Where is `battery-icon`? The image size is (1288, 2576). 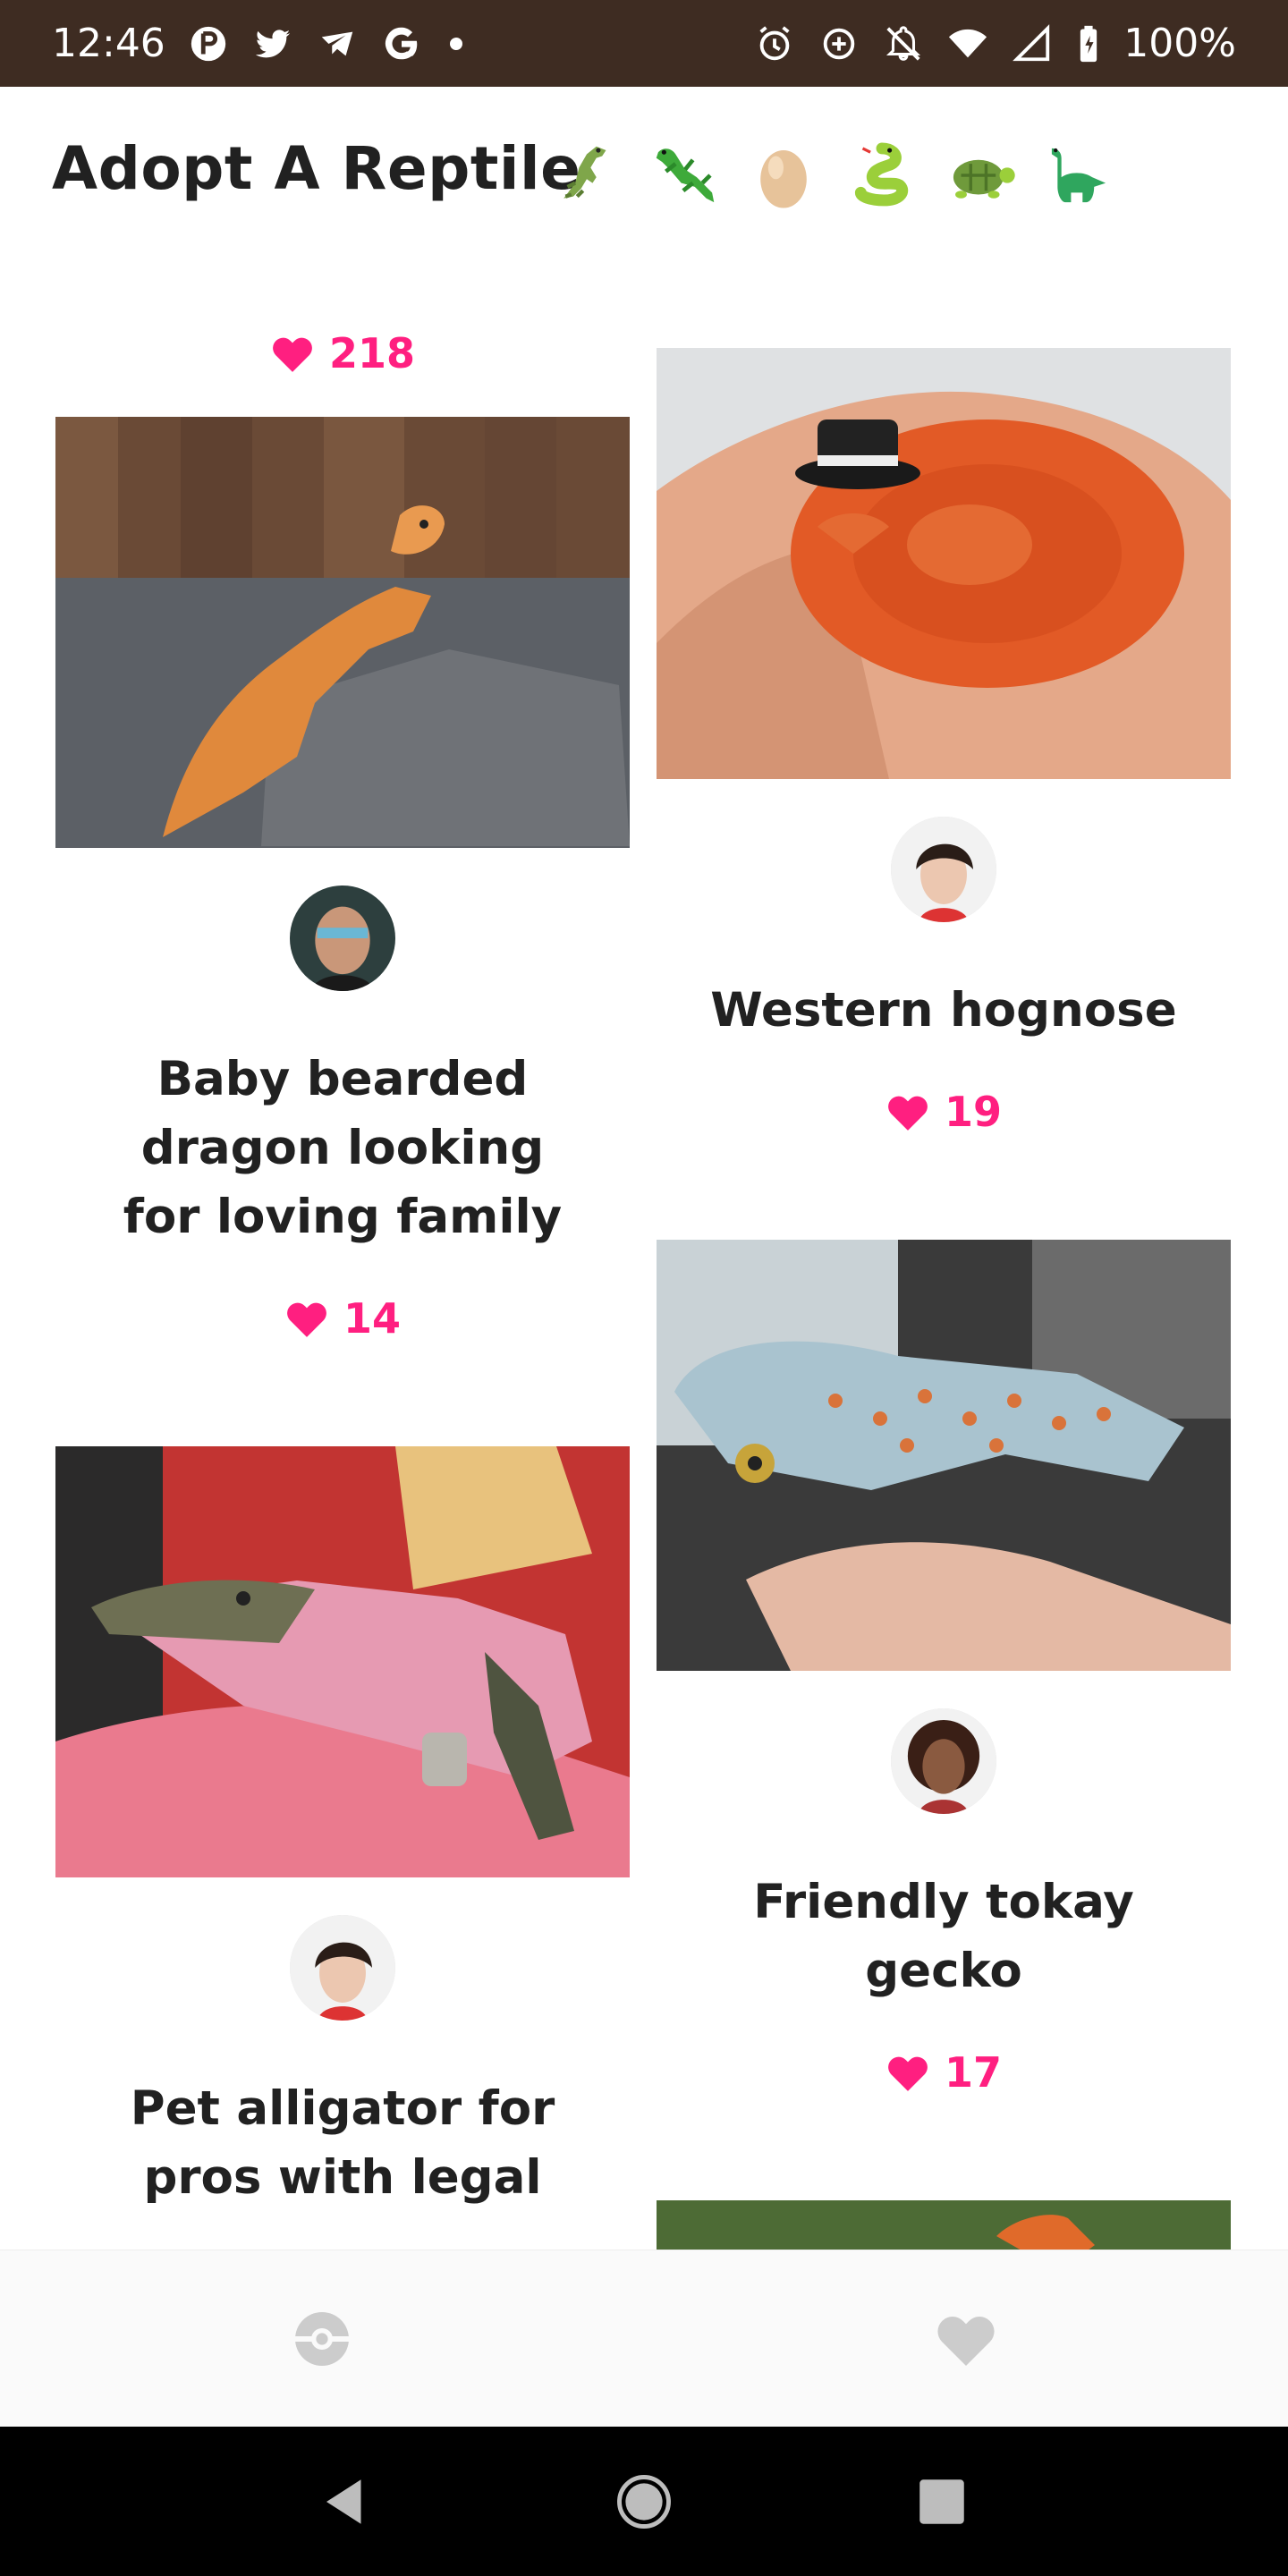
battery-icon is located at coordinates (1088, 43).